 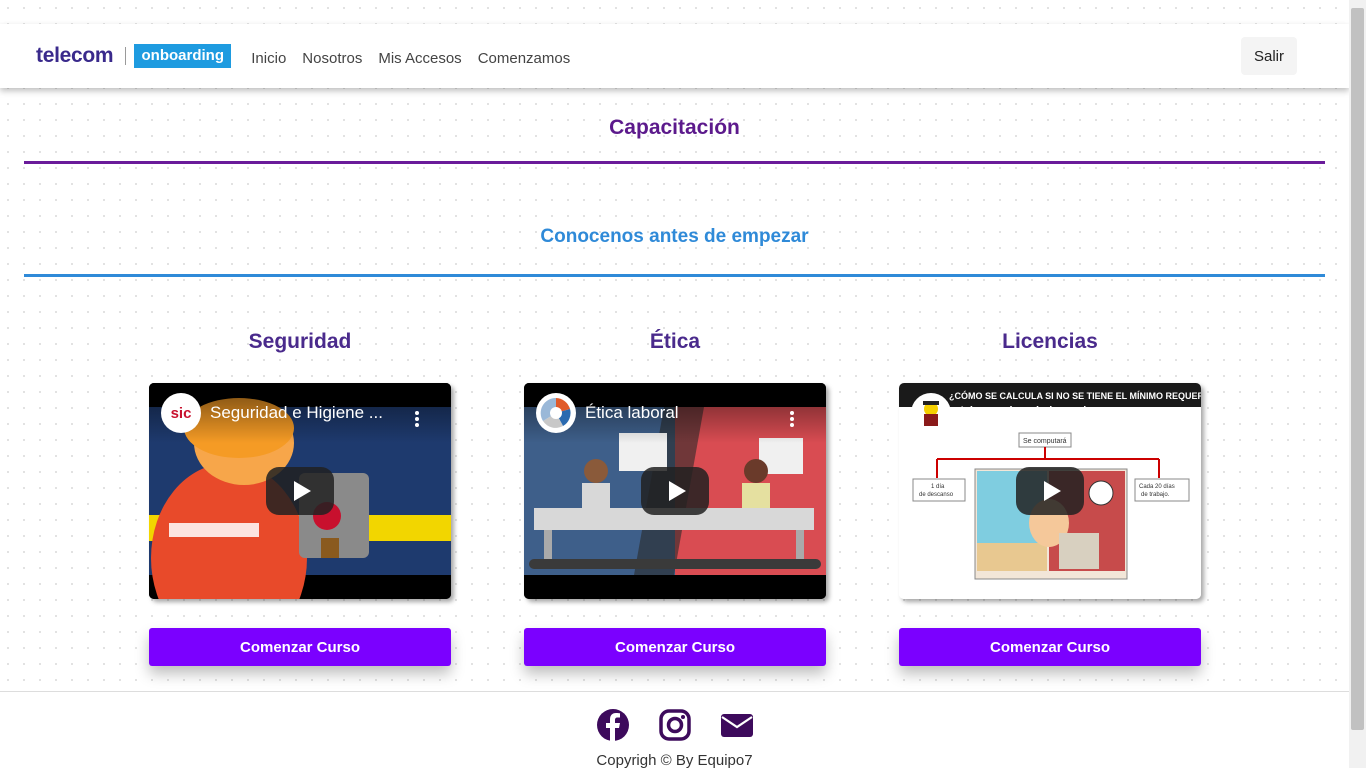 I want to click on nav-links: Inicio Nosotros Mis Accesos Comenzamos, so click(x=410, y=58).